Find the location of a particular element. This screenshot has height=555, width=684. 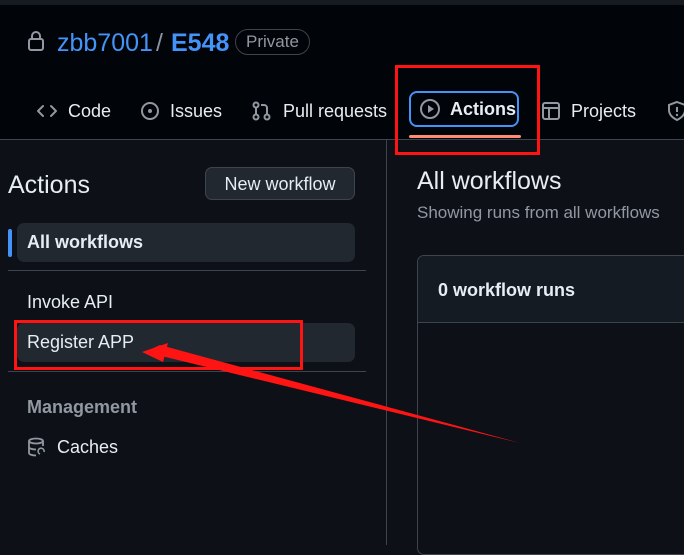

nav-caches: Caches is located at coordinates (72, 447).